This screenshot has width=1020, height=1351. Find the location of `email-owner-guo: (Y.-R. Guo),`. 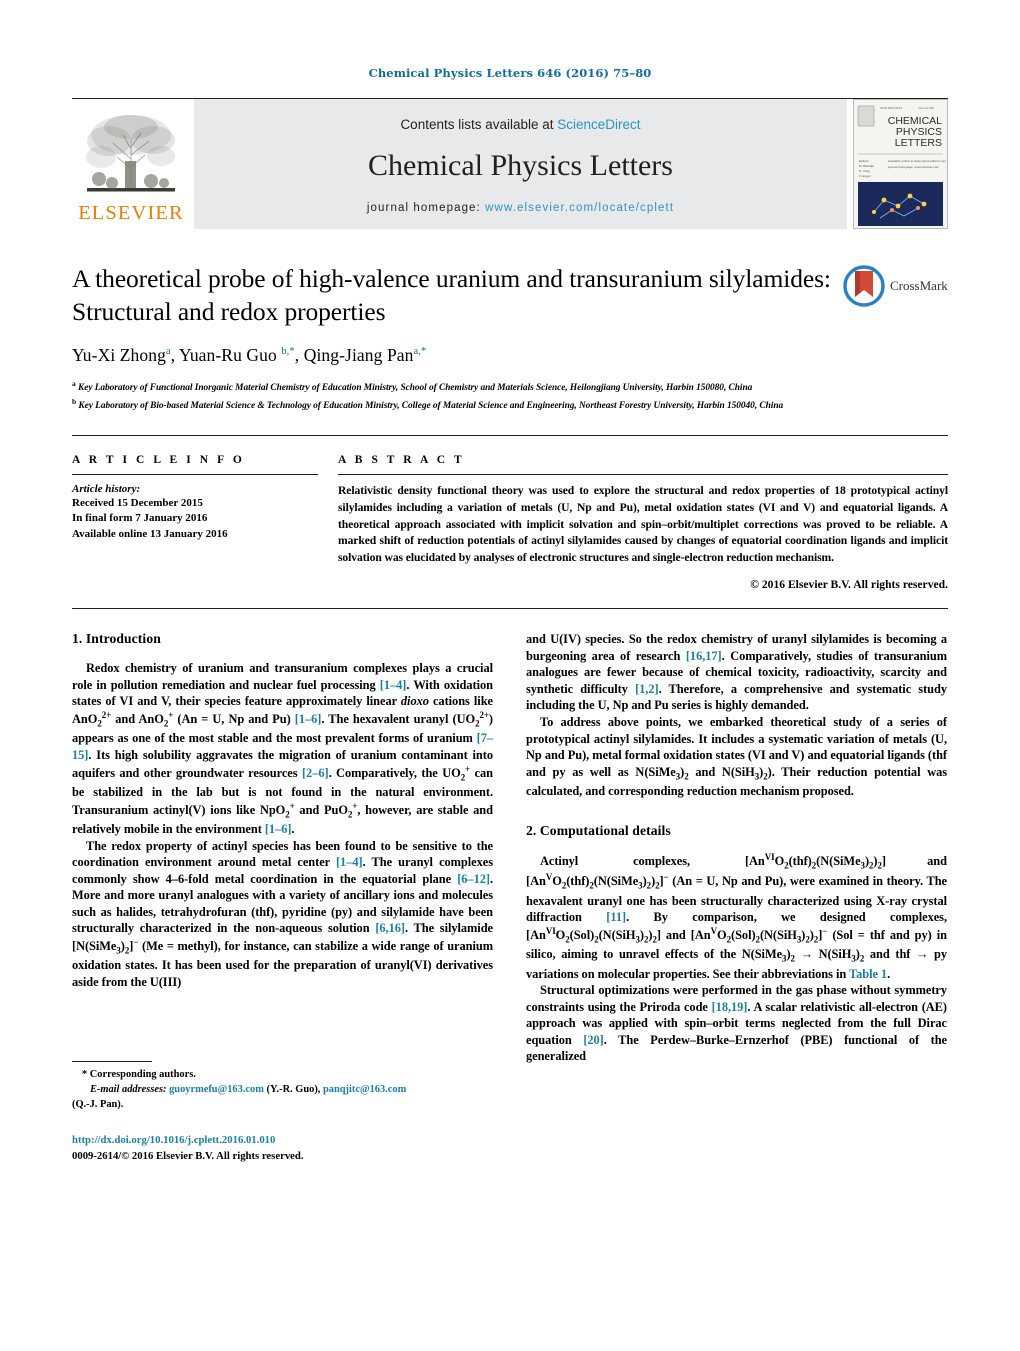

email-owner-guo: (Y.-R. Guo), is located at coordinates (293, 1090).